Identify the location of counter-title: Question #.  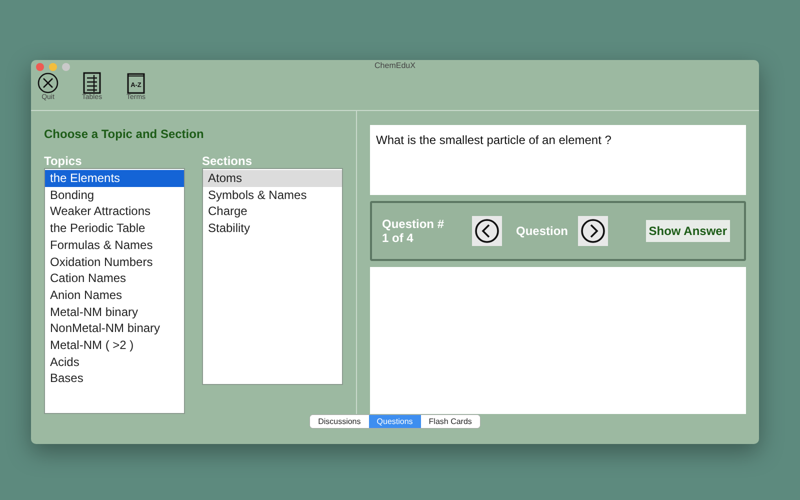
(414, 224).